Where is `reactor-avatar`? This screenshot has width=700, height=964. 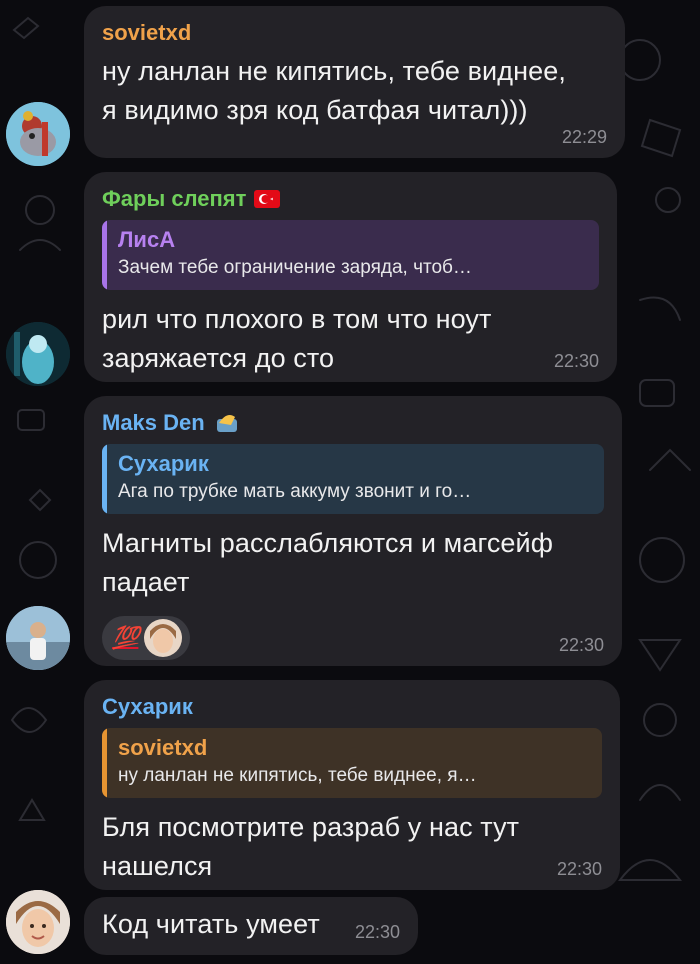
reactor-avatar is located at coordinates (163, 638).